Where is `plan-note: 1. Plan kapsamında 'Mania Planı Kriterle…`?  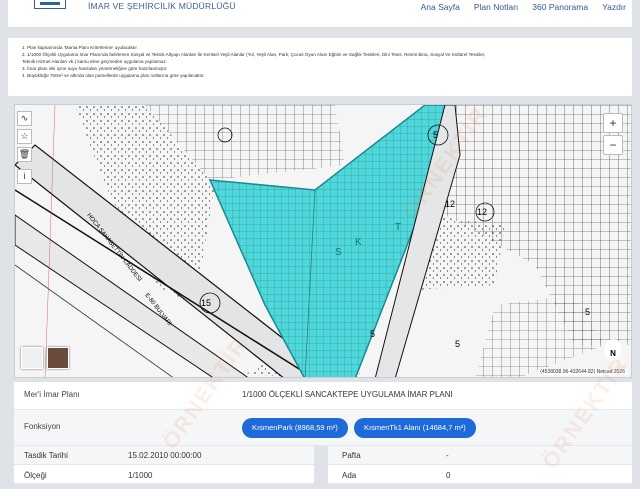
plan-note: 1. Plan kapsamında 'Mania Planı Kriterle… is located at coordinates (80, 47).